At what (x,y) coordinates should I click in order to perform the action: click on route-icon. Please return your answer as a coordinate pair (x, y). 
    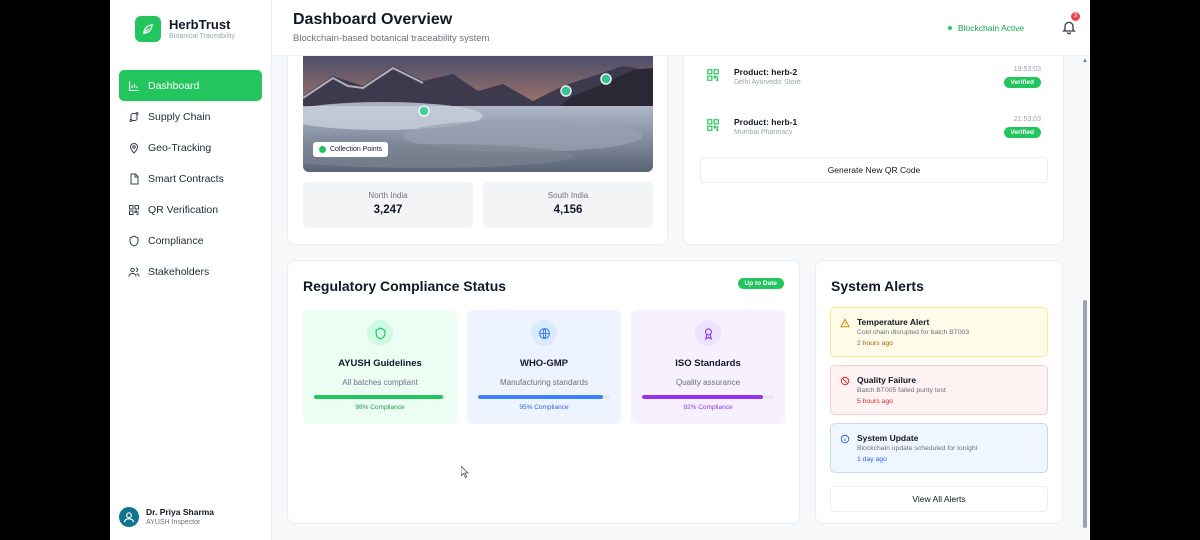
    Looking at the image, I should click on (134, 117).